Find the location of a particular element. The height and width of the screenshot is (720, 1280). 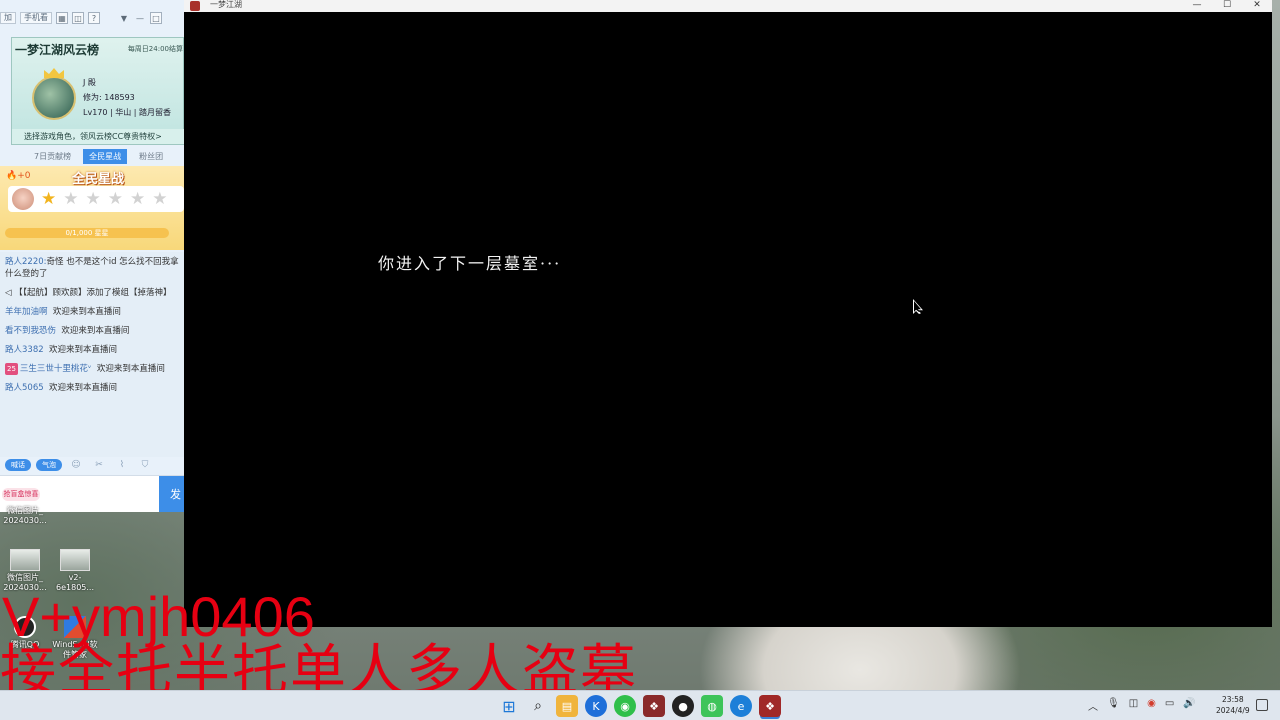

live-panel-topbar: 加 手机看 ▦ ◫ ? ▼ — □ is located at coordinates (92, 18).